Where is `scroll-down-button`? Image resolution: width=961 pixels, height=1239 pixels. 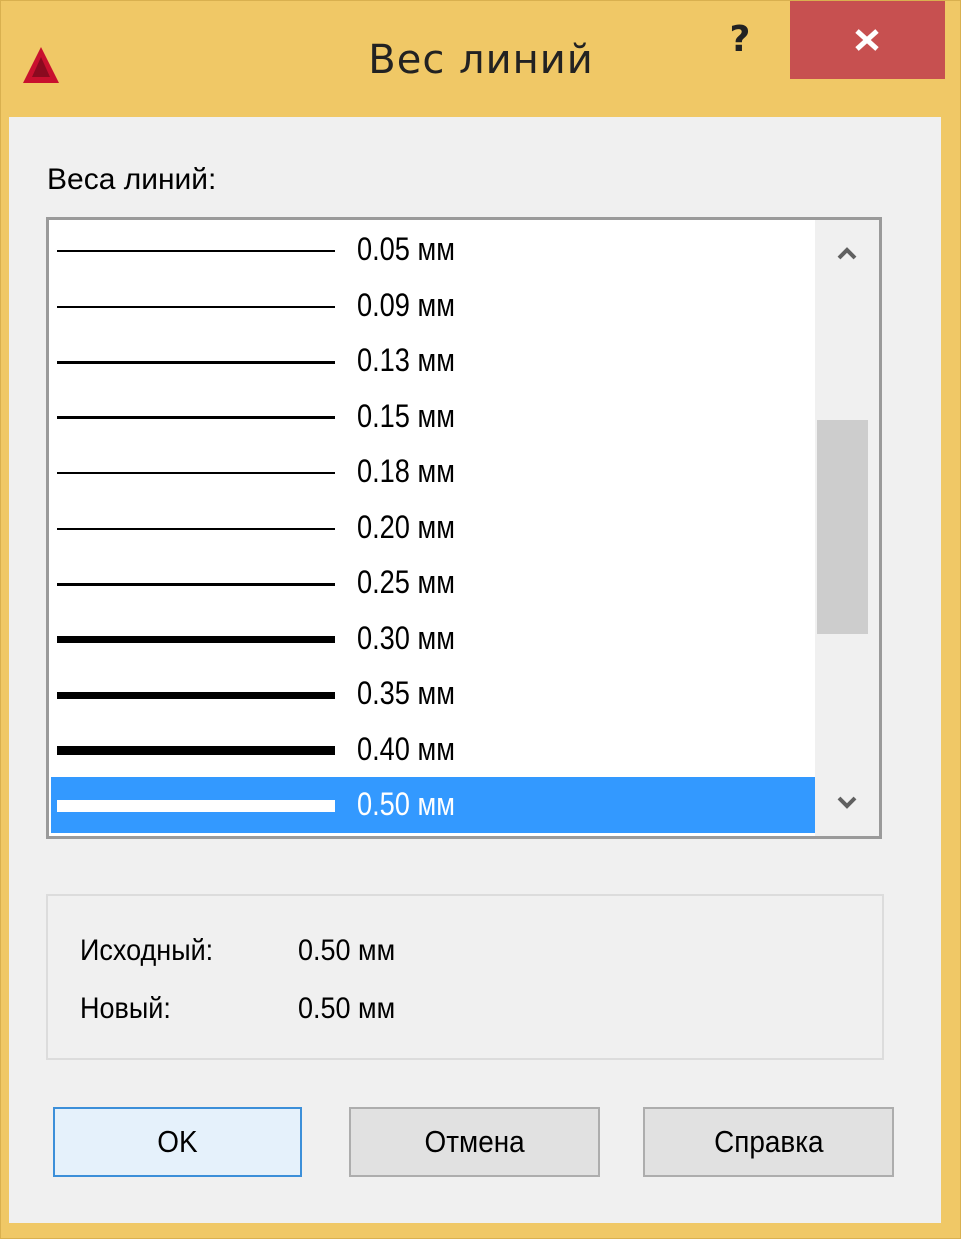 scroll-down-button is located at coordinates (847, 803).